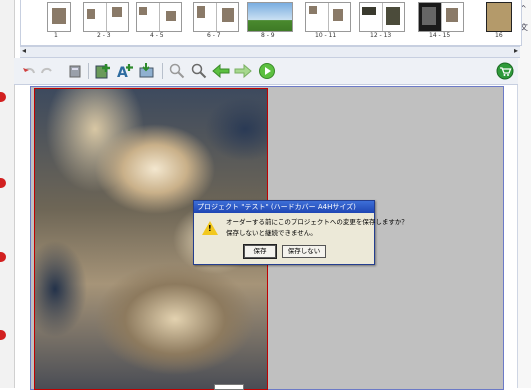  I want to click on cart-icon, so click(505, 71).